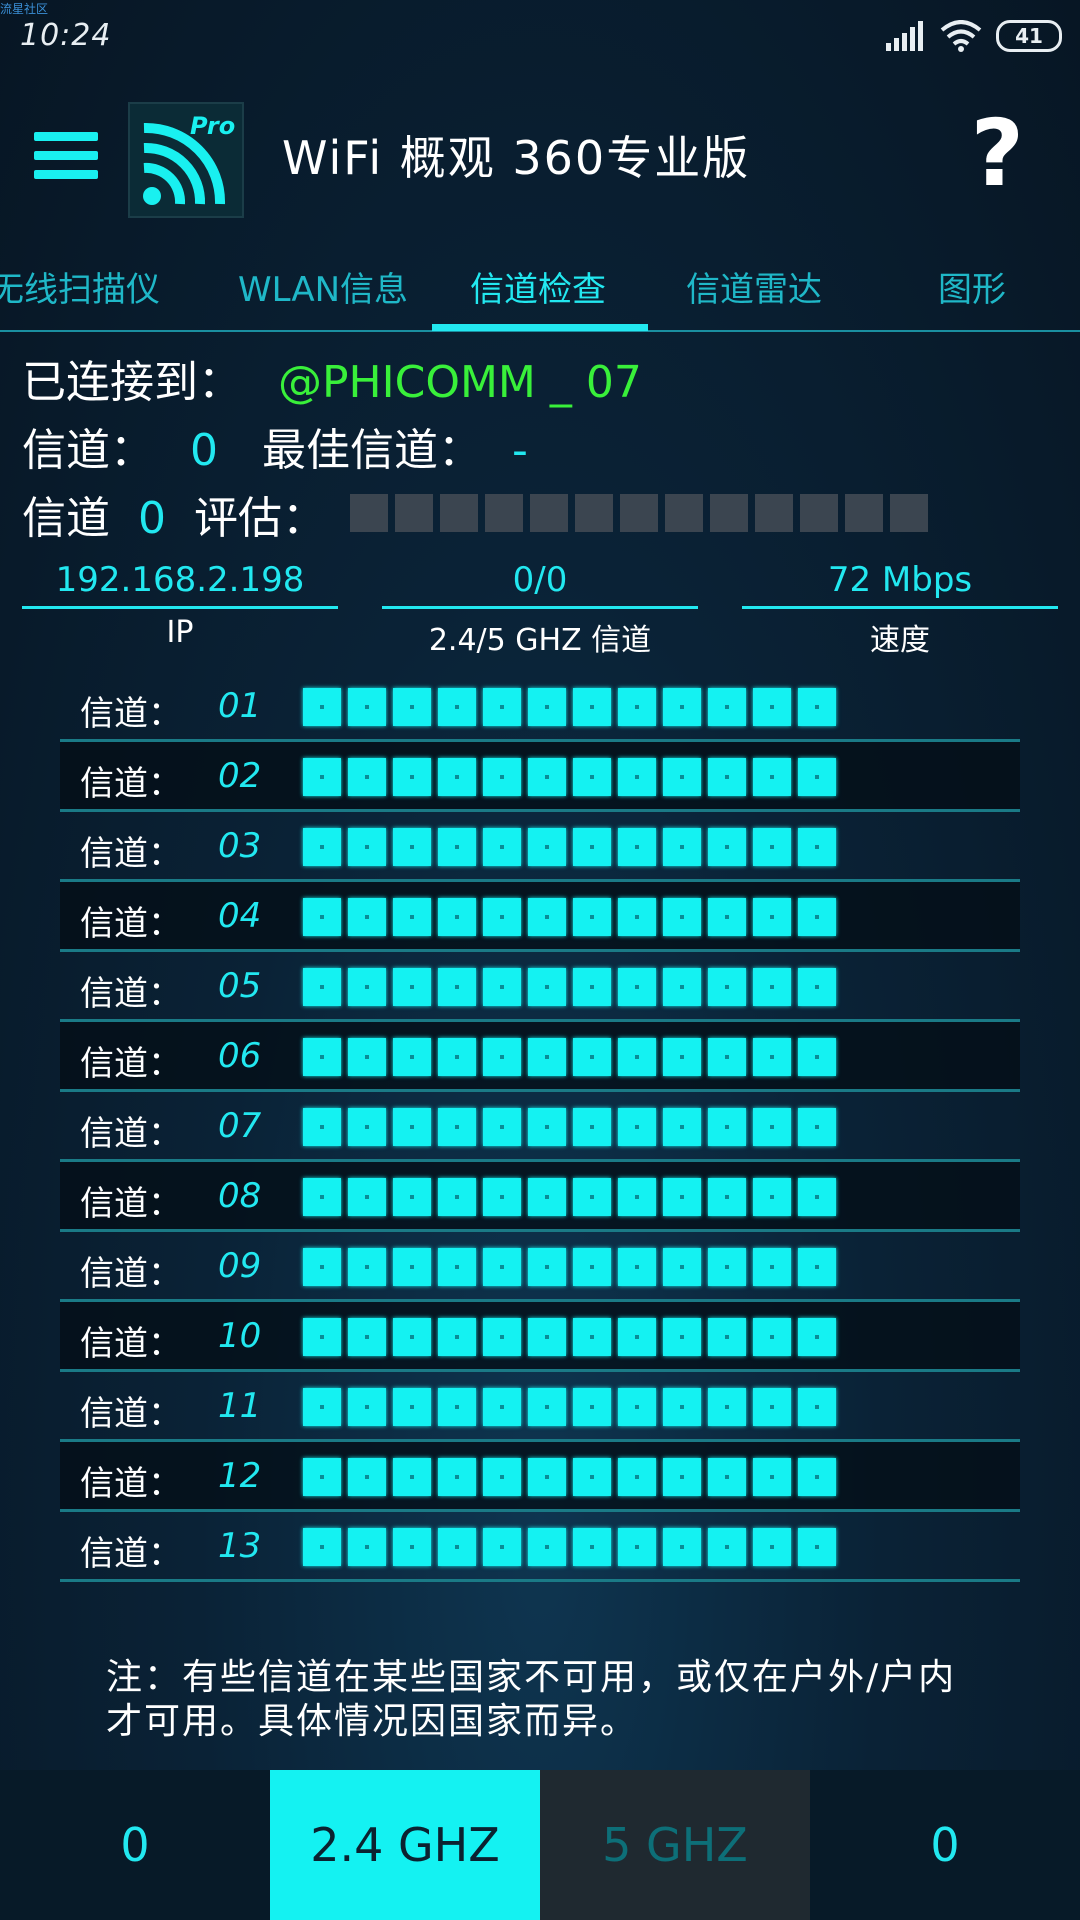 The height and width of the screenshot is (1920, 1080). I want to click on tab-wlan-info: WLAN信息, so click(323, 286).